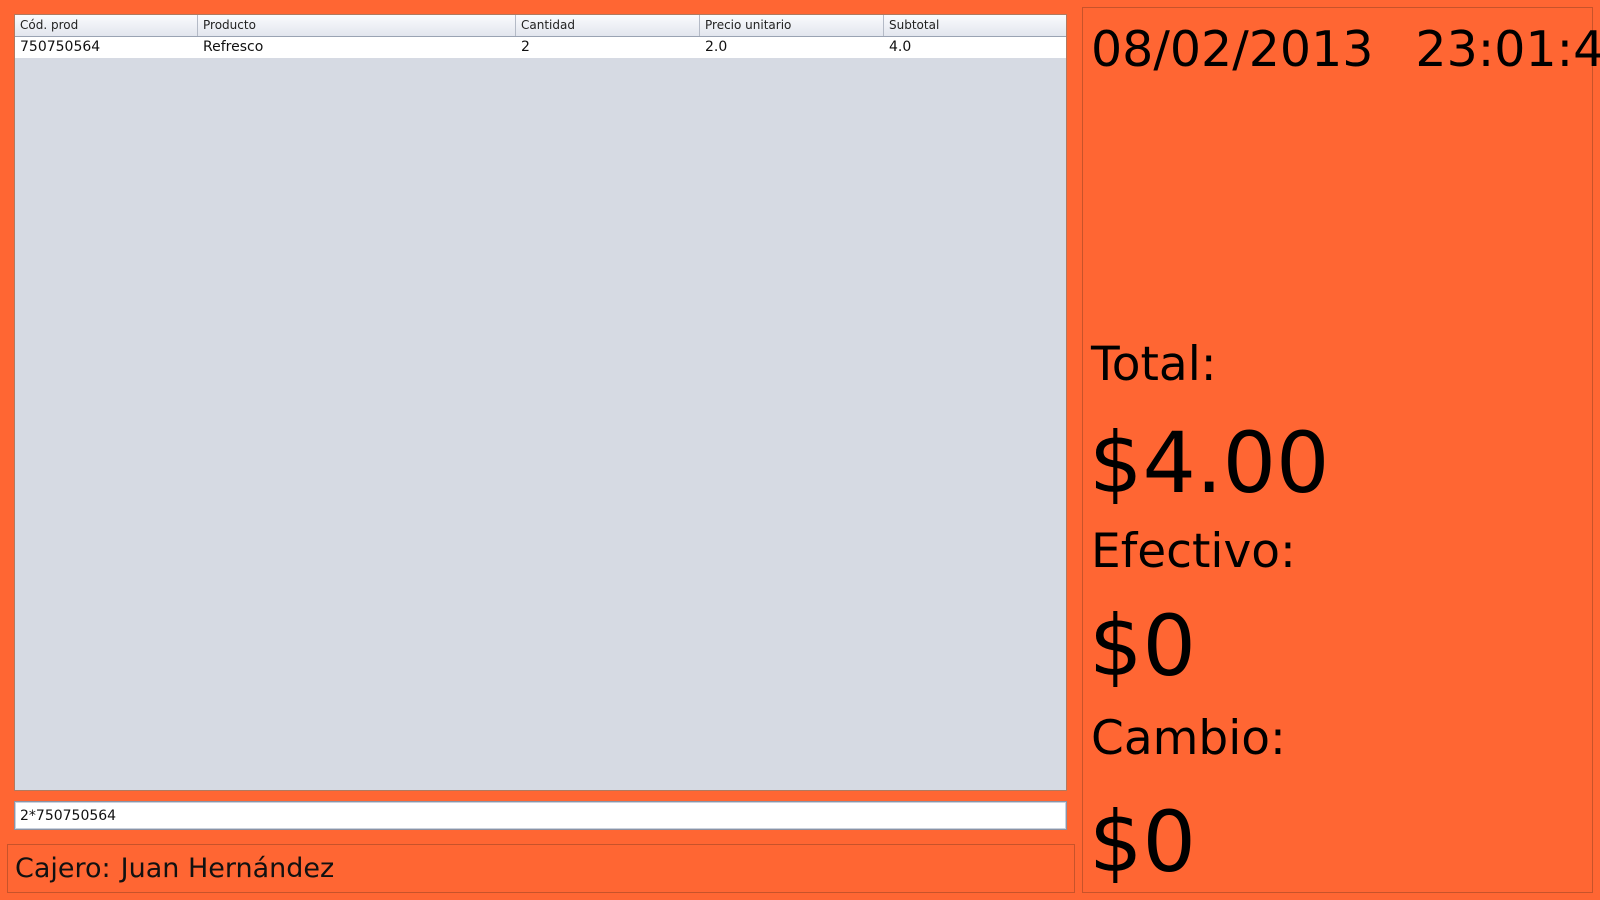  Describe the element at coordinates (1142, 842) in the screenshot. I see `change-value: $0` at that location.